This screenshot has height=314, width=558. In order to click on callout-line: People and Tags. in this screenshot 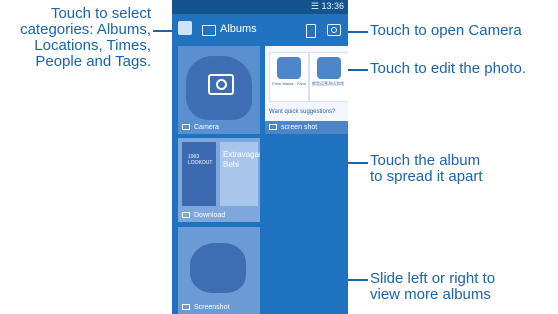, I will do `click(93, 61)`.